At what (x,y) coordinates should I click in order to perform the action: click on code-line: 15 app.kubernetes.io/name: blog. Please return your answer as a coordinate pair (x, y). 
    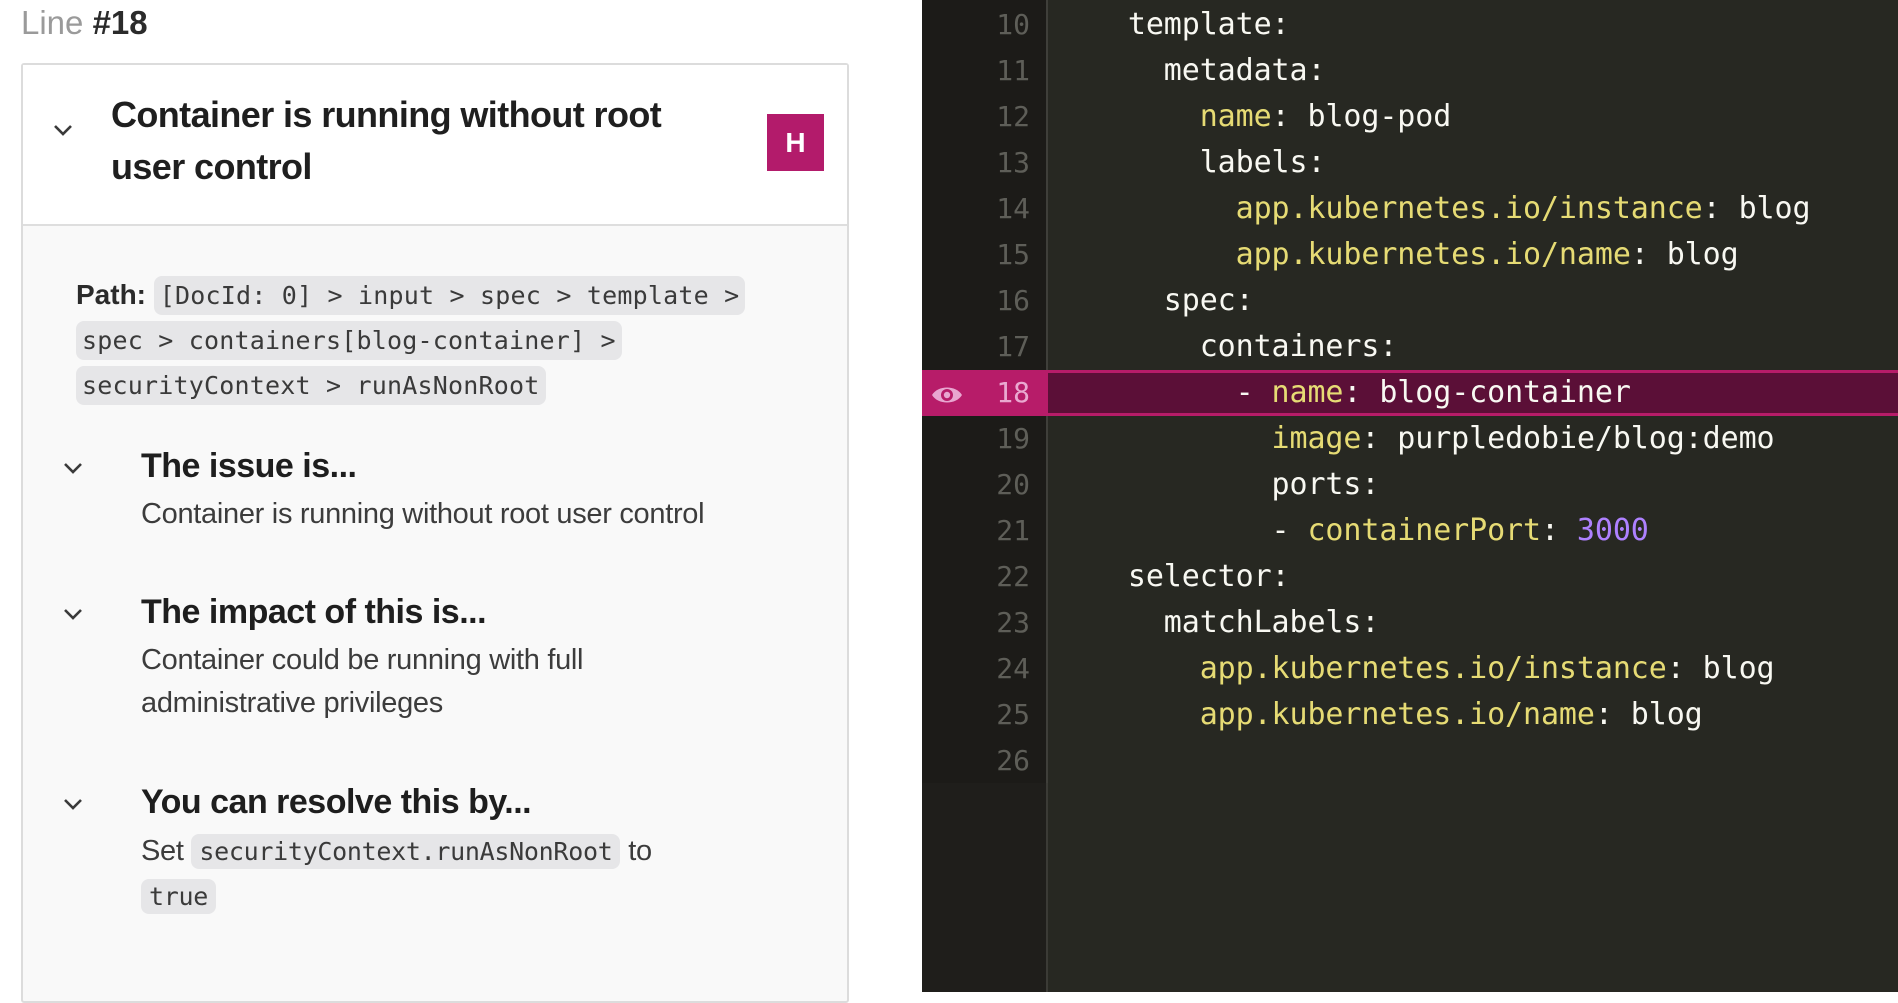
    Looking at the image, I should click on (1410, 255).